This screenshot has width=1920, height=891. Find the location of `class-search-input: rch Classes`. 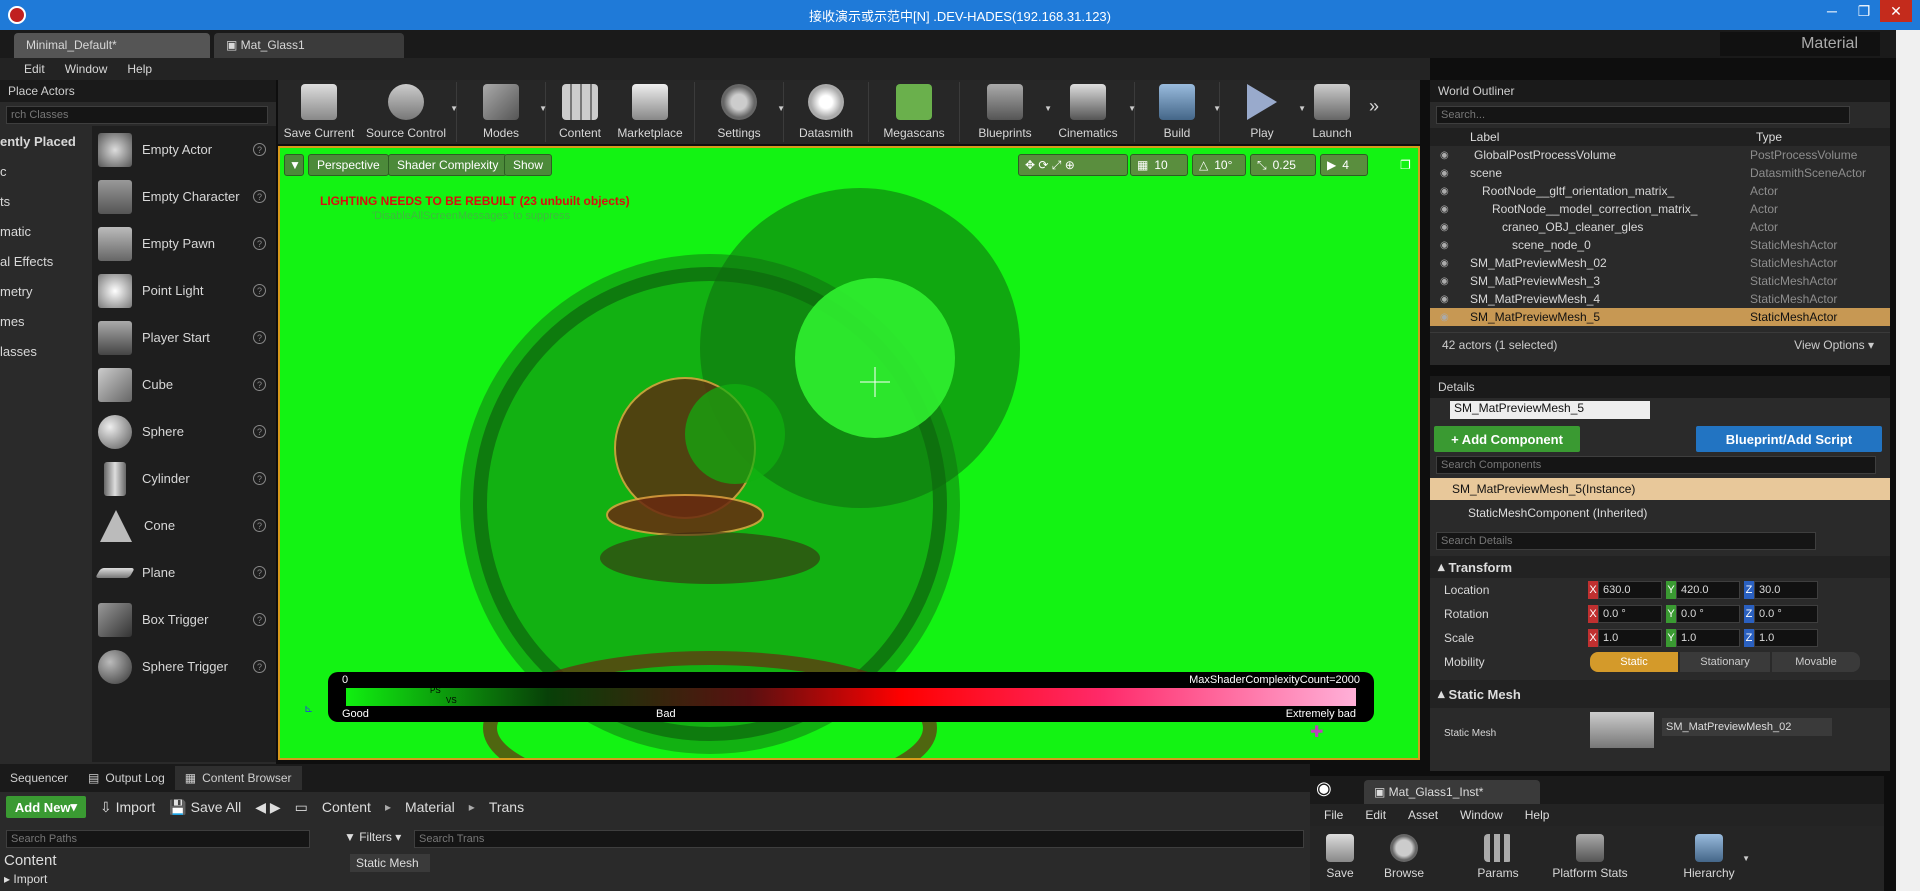

class-search-input: rch Classes is located at coordinates (137, 115).